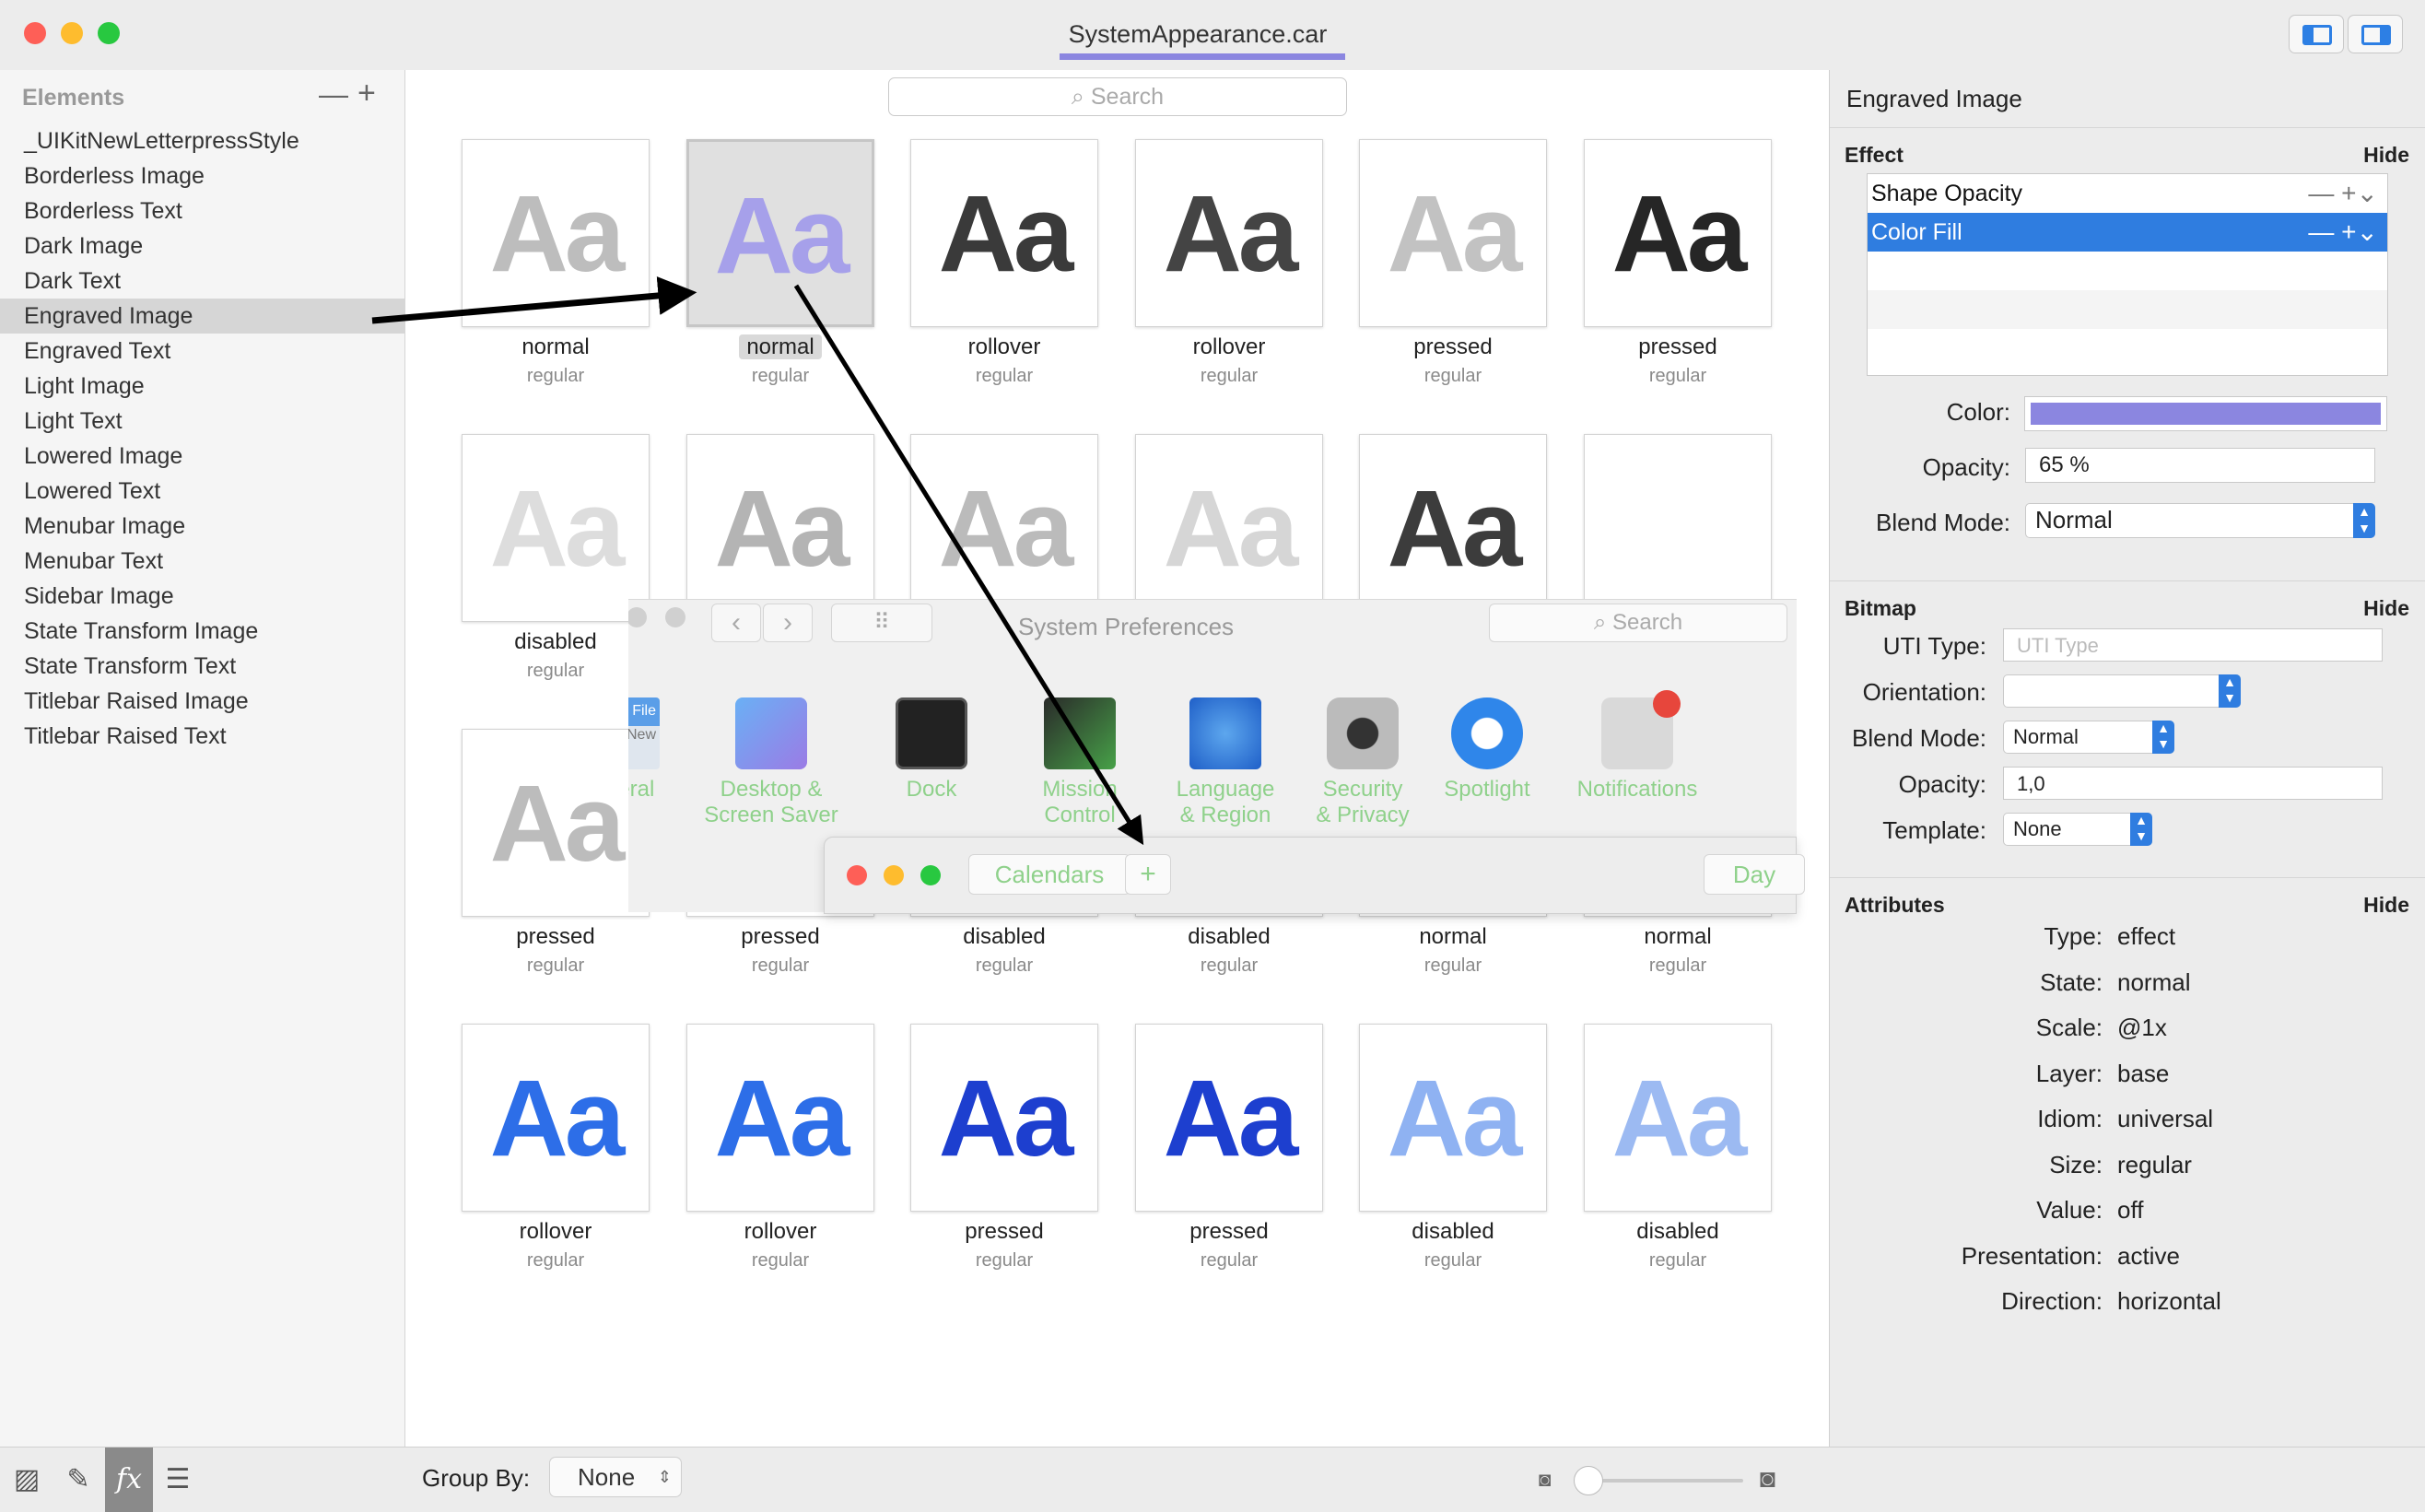 The width and height of the screenshot is (2425, 1512). Describe the element at coordinates (2386, 905) in the screenshot. I see `attributes-hide-button: Hide` at that location.